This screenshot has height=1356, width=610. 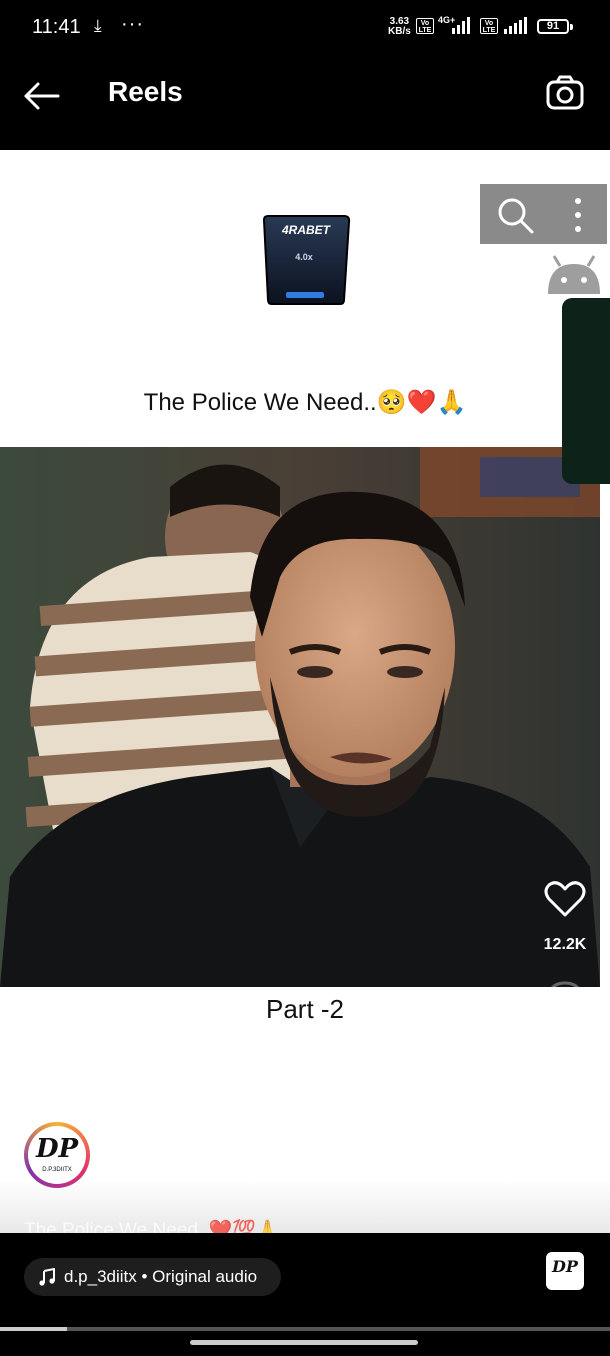 What do you see at coordinates (553, 26) in the screenshot?
I see `battery-indicator: 91` at bounding box center [553, 26].